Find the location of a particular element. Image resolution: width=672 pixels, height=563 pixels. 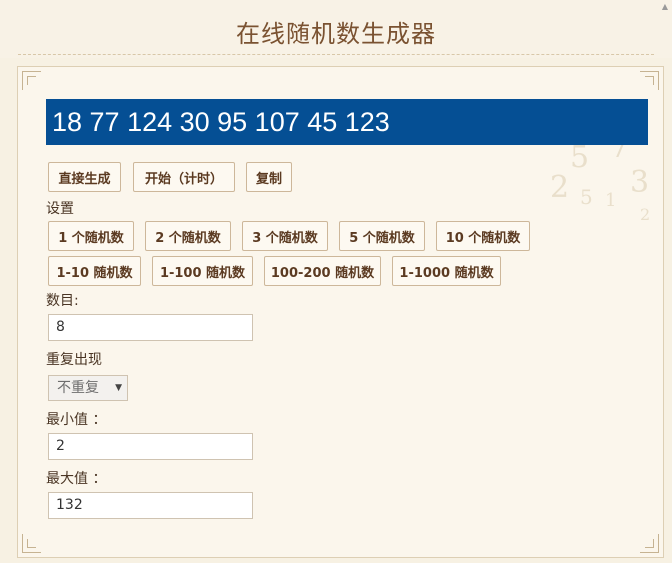

count-input: 8 is located at coordinates (150, 327).